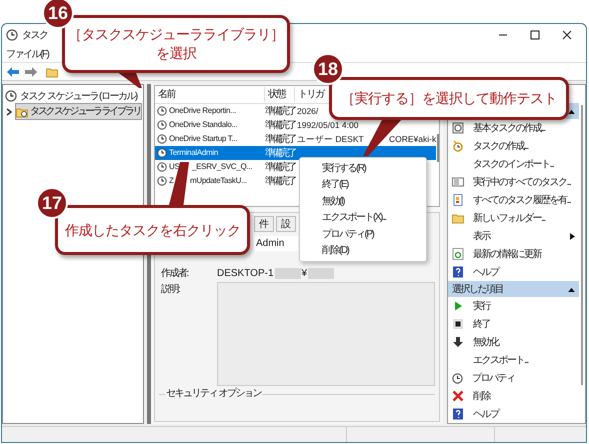  I want to click on column-header: トリガ, so click(311, 94).